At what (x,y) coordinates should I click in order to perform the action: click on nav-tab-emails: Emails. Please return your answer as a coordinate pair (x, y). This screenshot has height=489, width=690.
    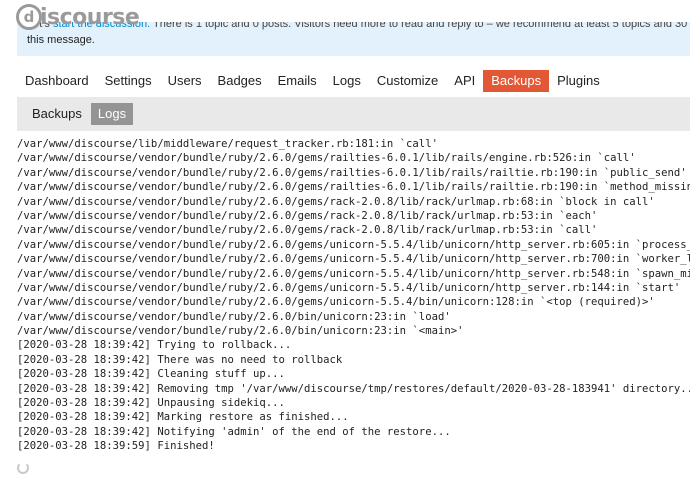
    Looking at the image, I should click on (297, 81).